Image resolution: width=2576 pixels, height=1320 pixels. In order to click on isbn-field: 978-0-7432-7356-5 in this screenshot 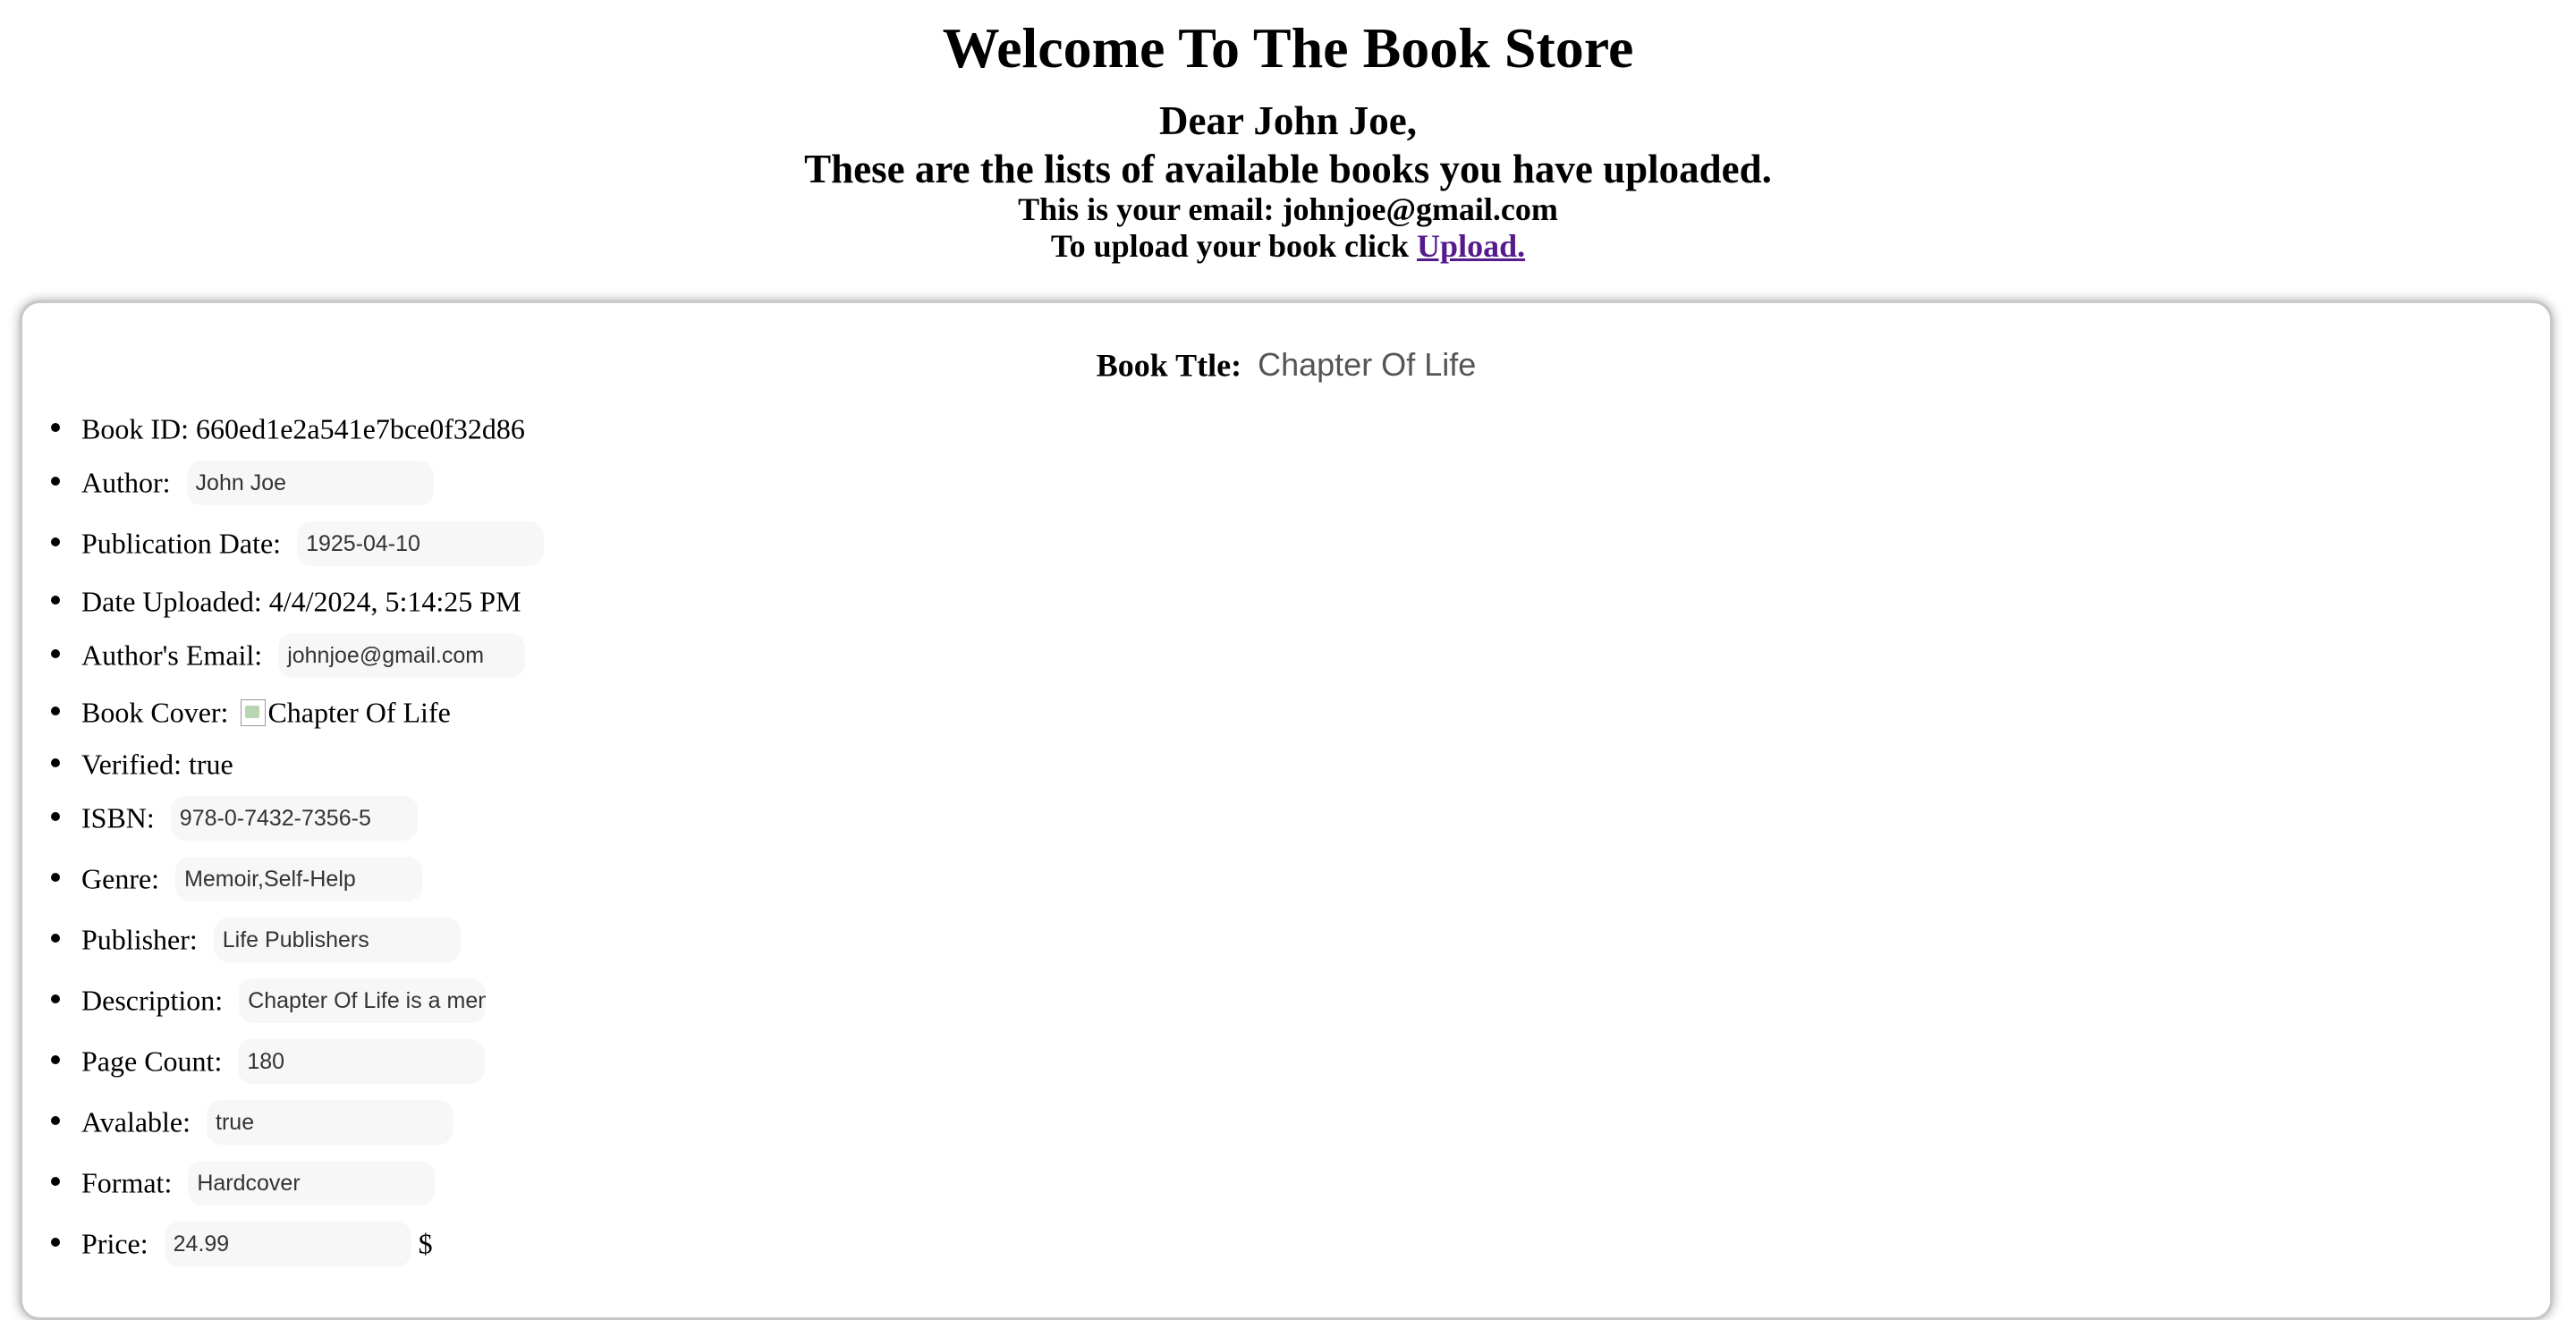, I will do `click(294, 818)`.